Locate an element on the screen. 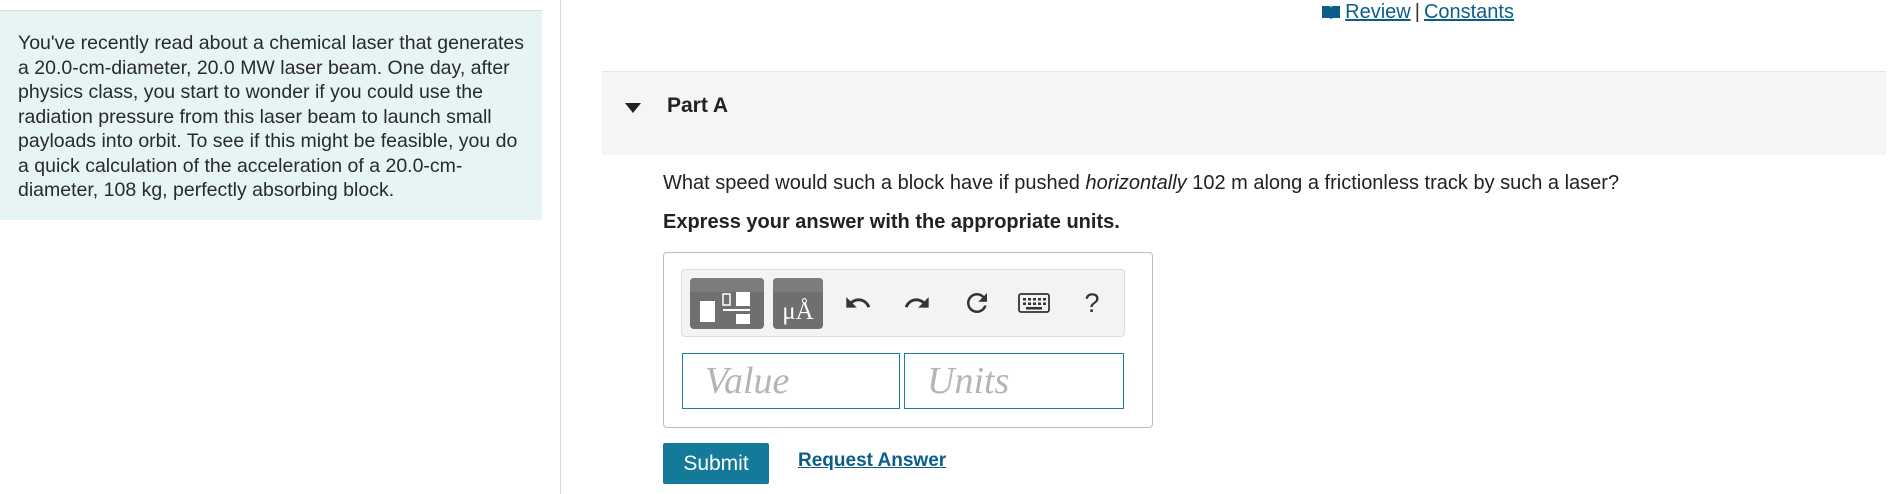 The image size is (1899, 494). templates-button is located at coordinates (727, 303).